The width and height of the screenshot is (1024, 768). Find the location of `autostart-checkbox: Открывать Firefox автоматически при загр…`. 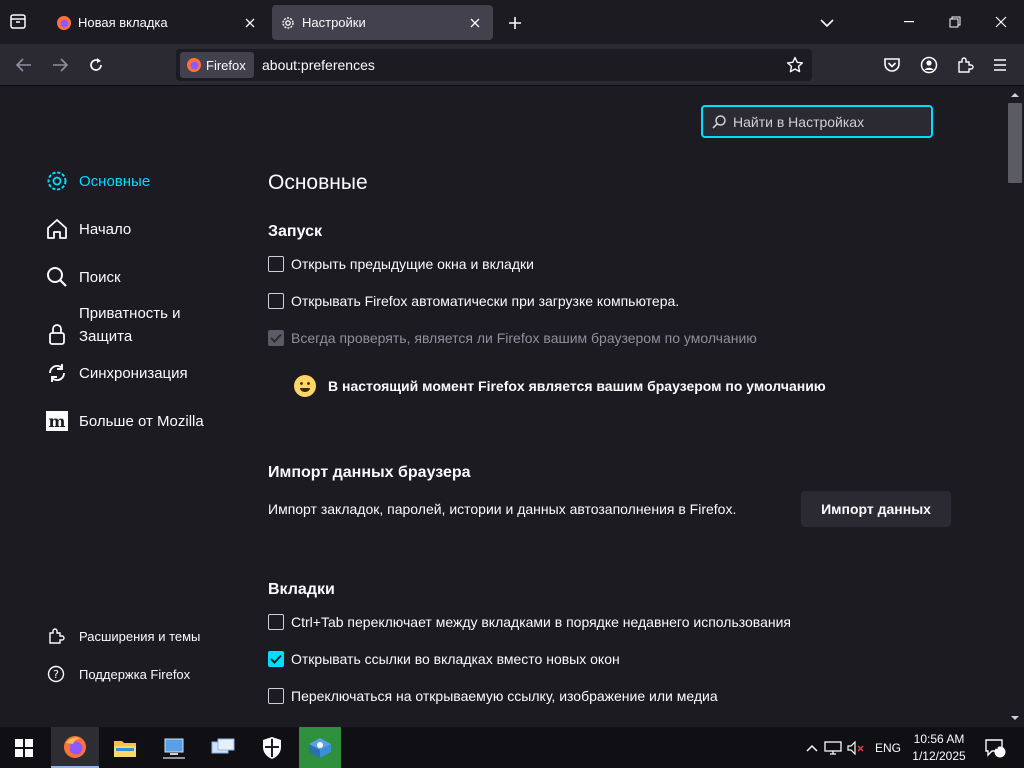

autostart-checkbox: Открывать Firefox автоматически при загр… is located at coordinates (473, 301).